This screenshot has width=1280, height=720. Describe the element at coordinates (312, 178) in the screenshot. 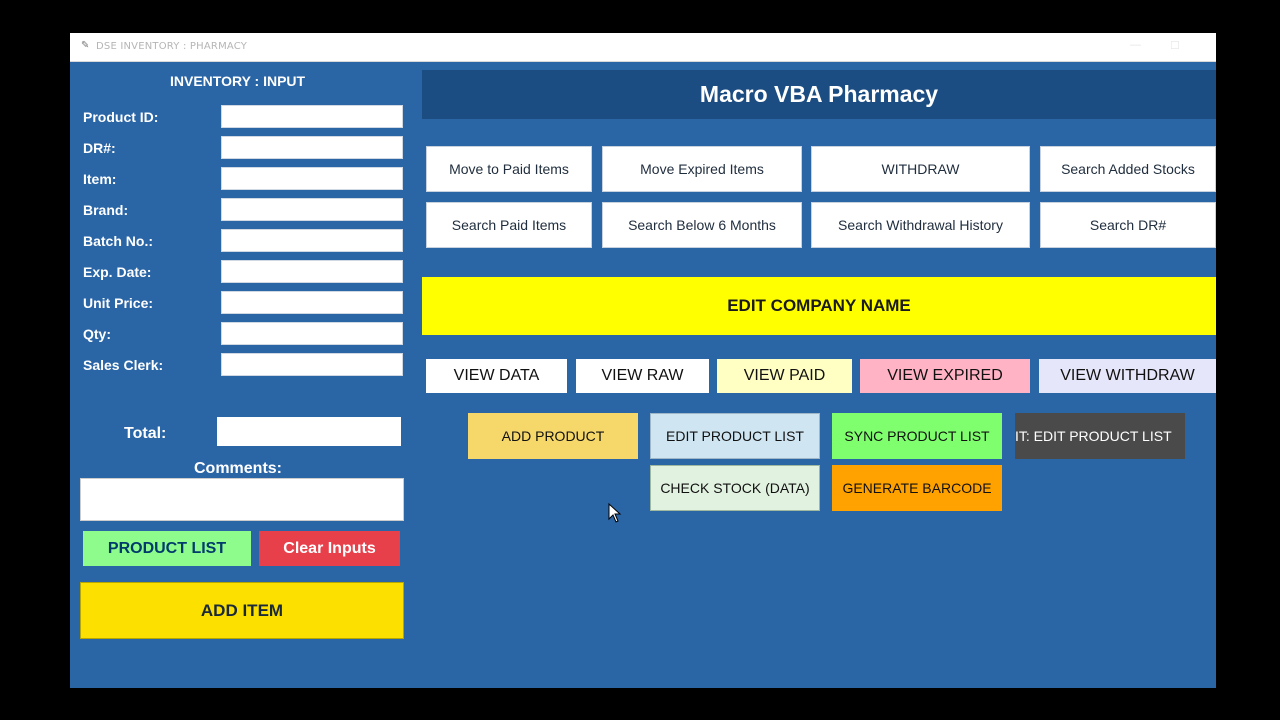

I see `item-input` at that location.